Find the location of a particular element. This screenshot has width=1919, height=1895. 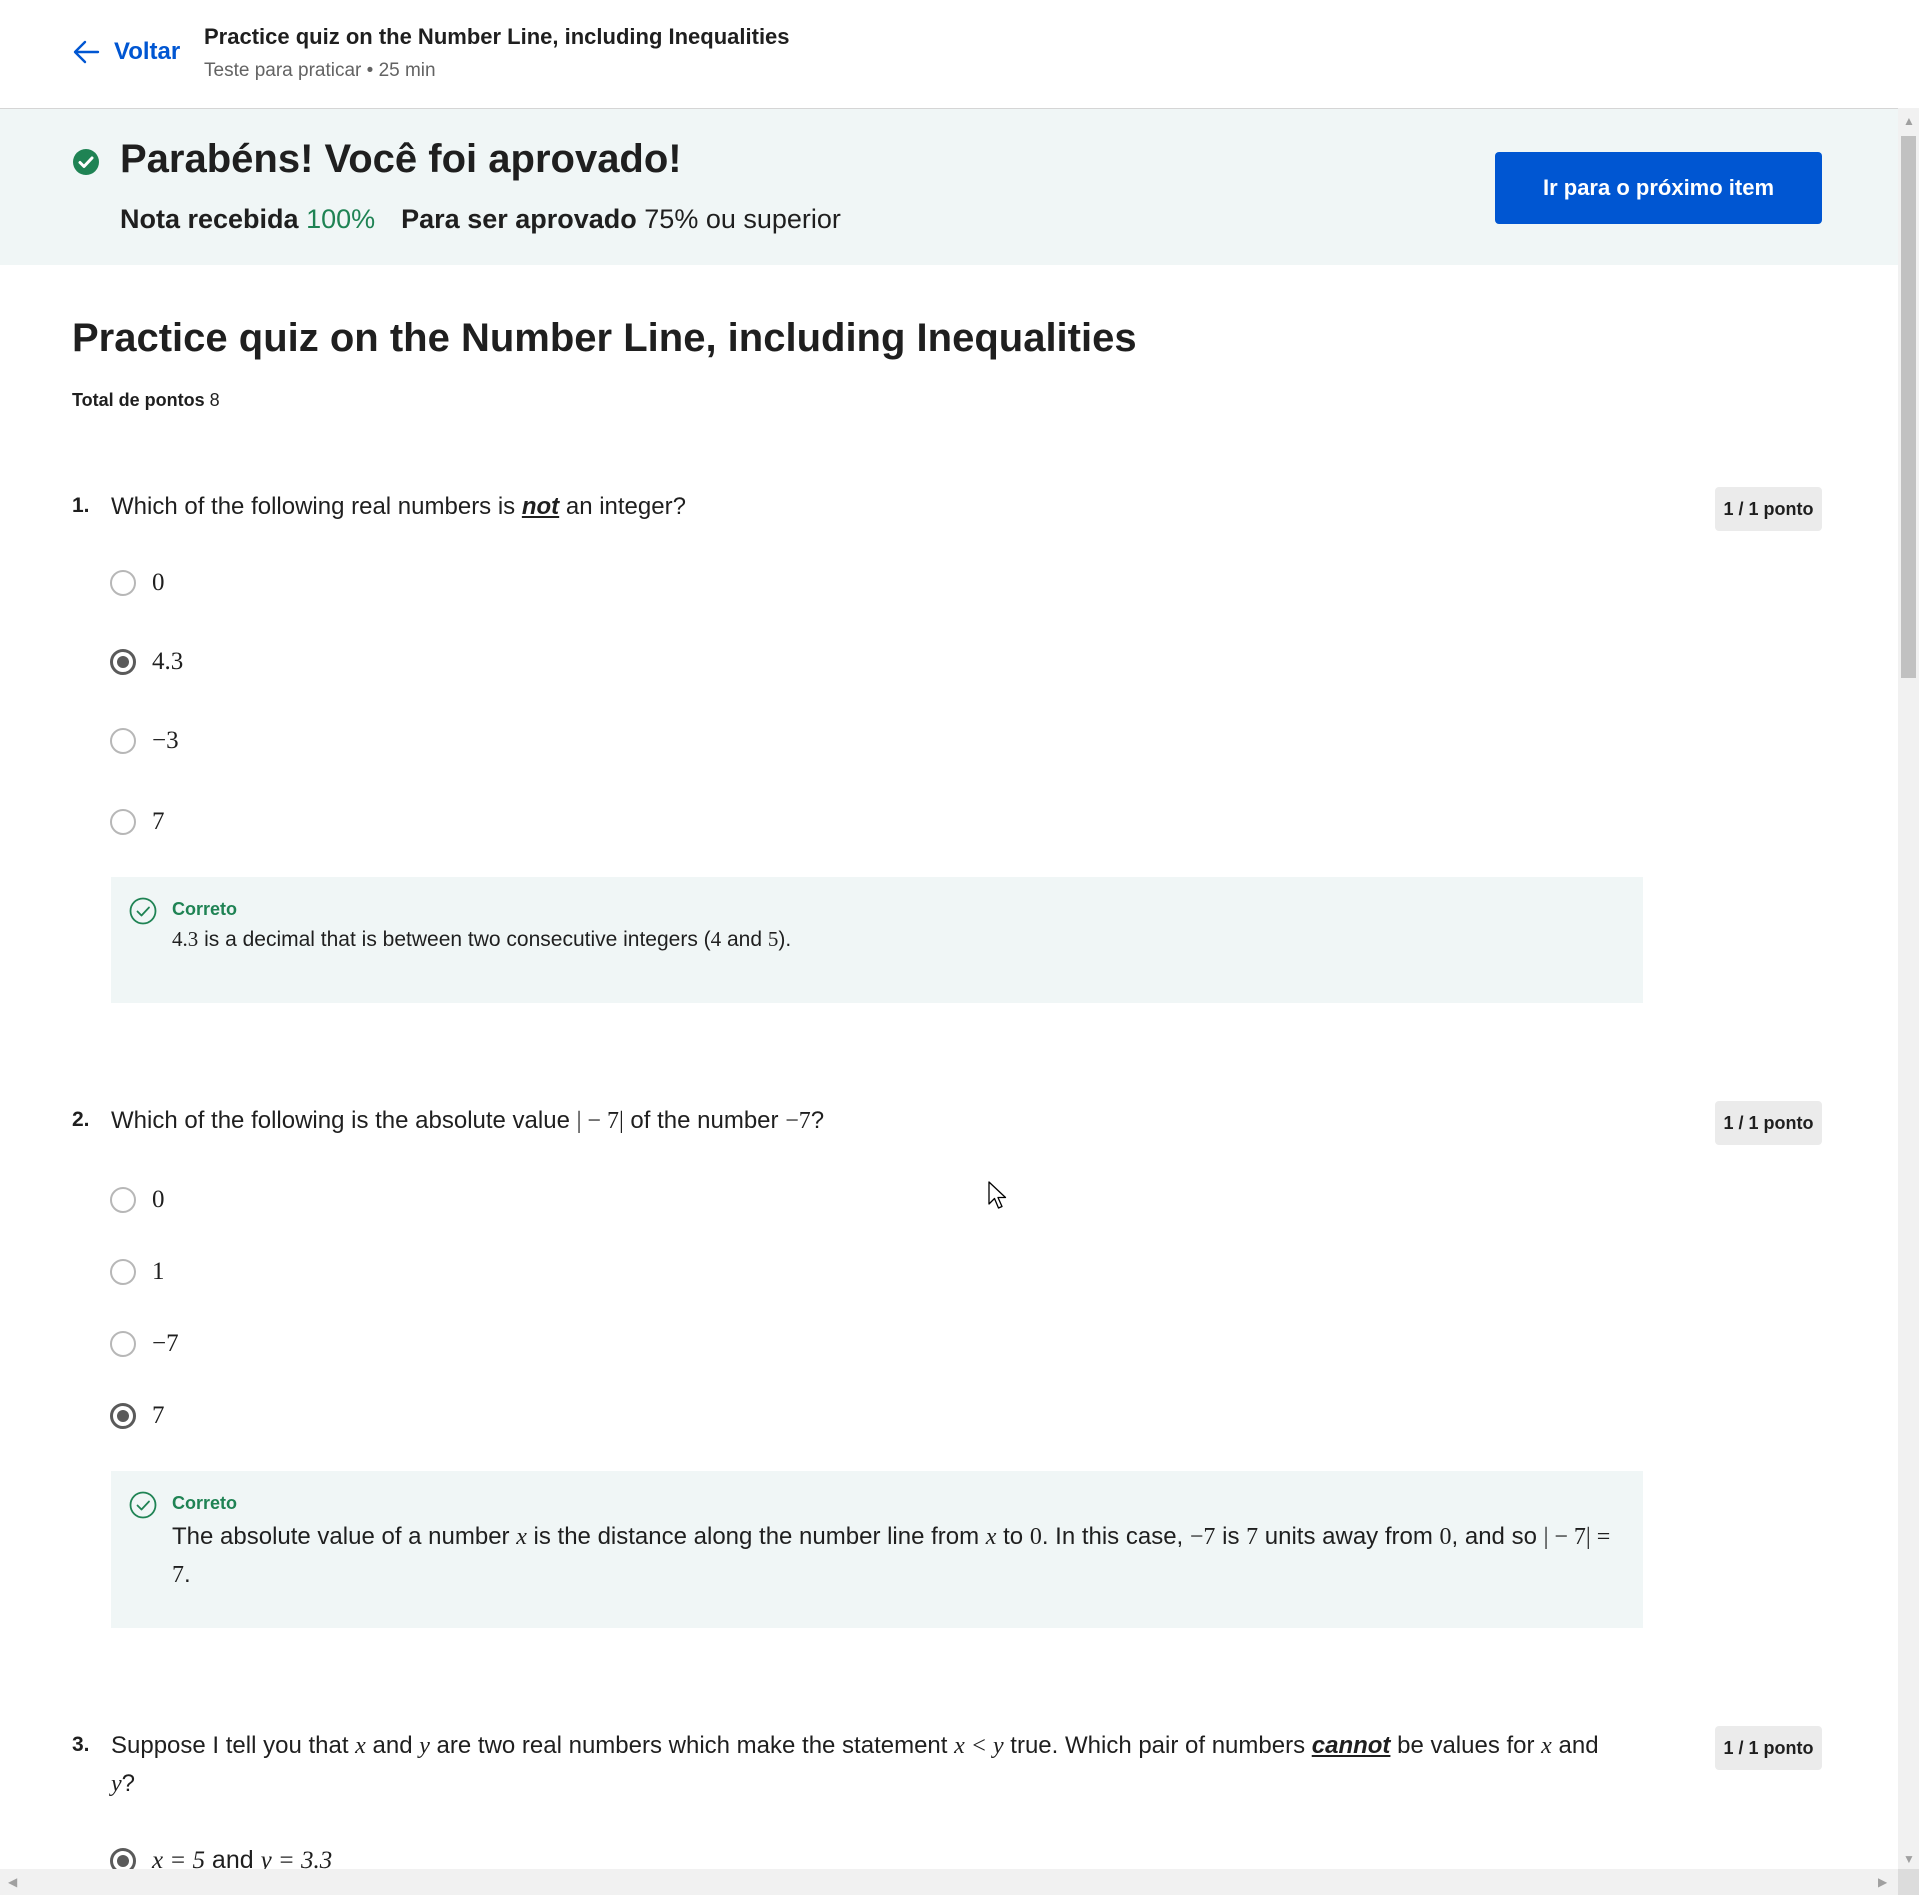

next-item-button: Ir para o próximo item is located at coordinates (1658, 188).